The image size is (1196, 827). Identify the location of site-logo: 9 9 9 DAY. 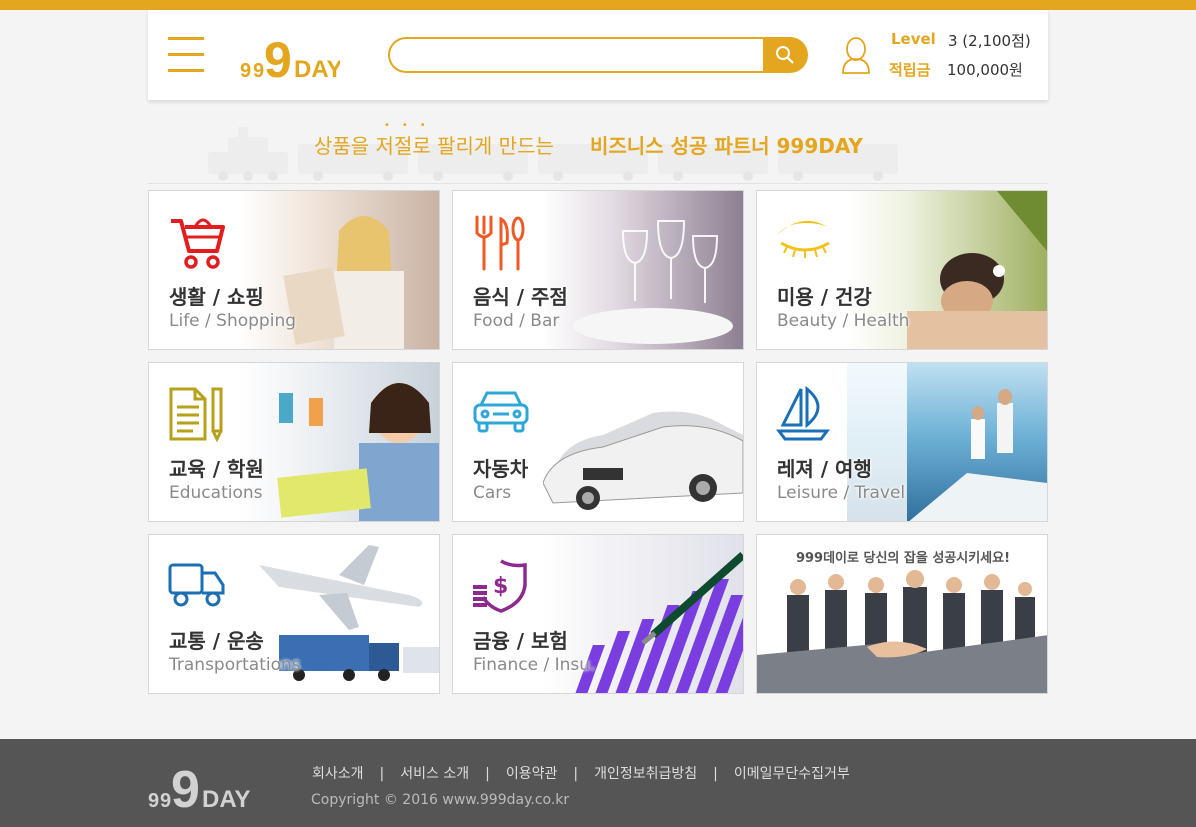
(290, 56).